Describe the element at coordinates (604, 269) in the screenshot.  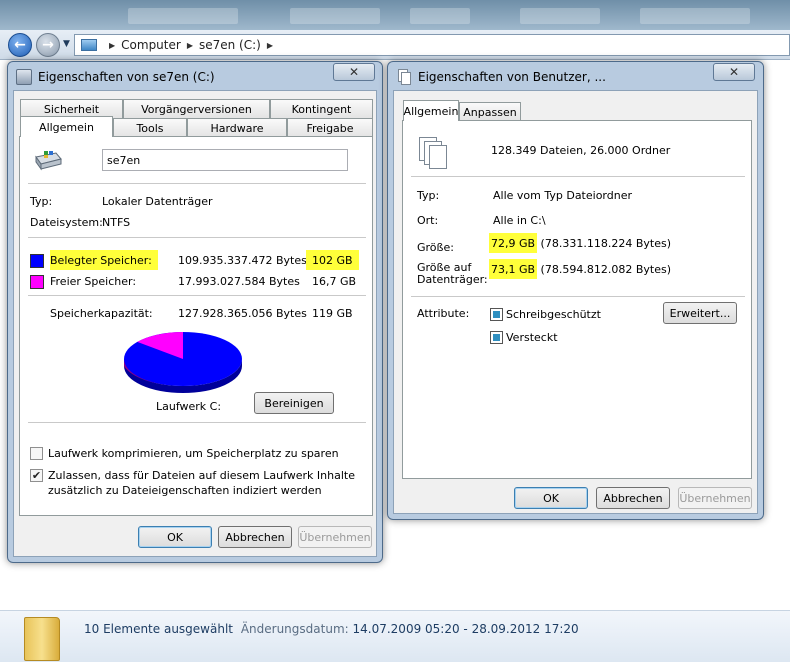
I see `size-on-disk-bytes: (78.594.812.082 Bytes)` at that location.